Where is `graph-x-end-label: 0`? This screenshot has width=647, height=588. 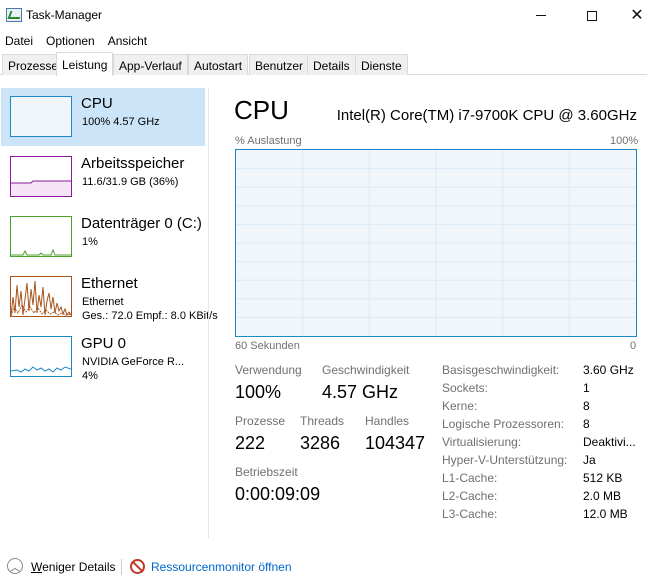
graph-x-end-label: 0 is located at coordinates (633, 346).